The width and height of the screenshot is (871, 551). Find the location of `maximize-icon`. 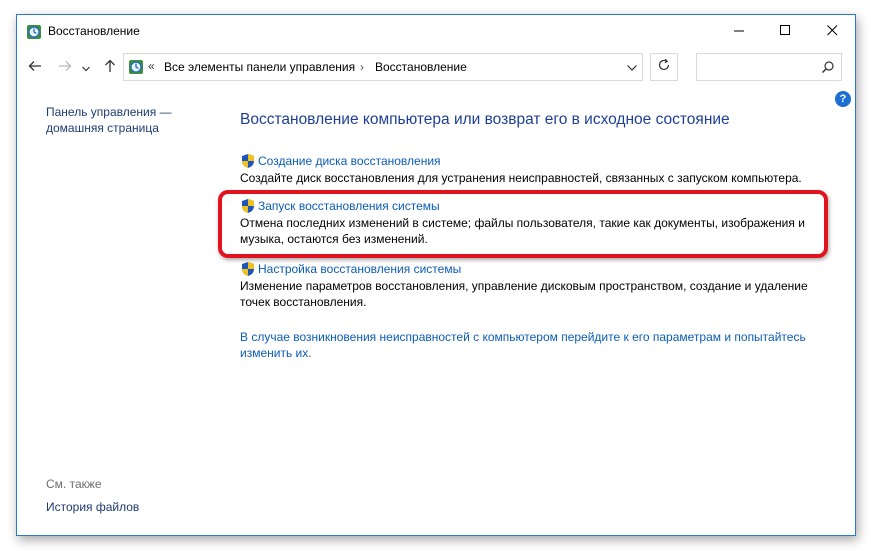

maximize-icon is located at coordinates (785, 32).